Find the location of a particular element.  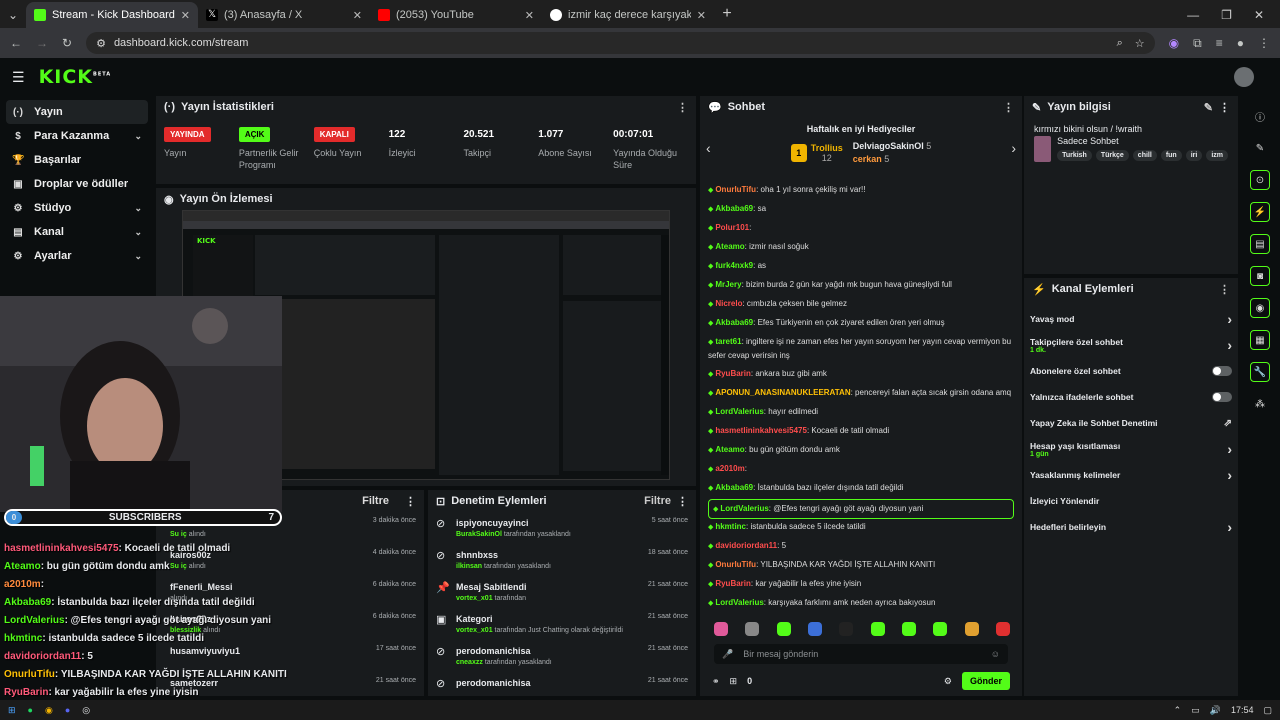

channel-action-row: Abonelere özel sohbet is located at coordinates (1131, 371).